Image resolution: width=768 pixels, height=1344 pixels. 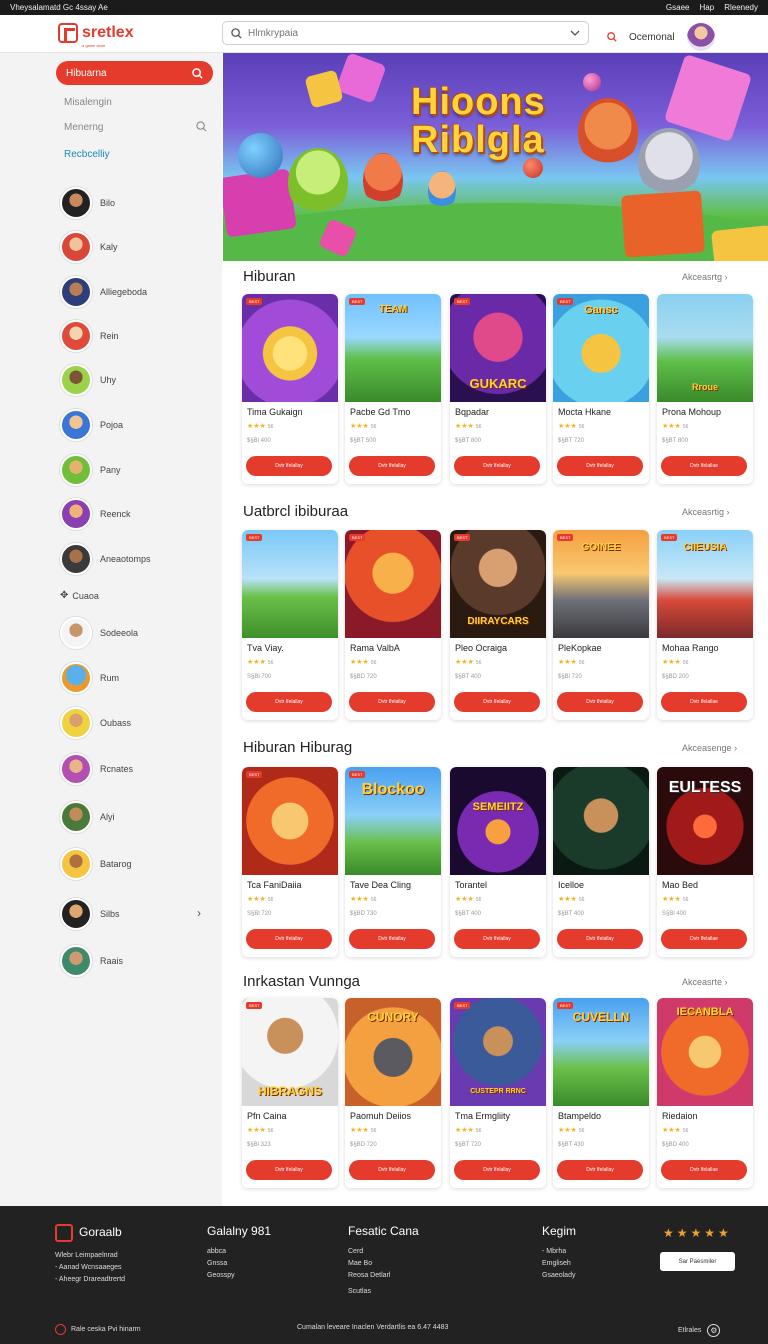 I want to click on sidebar-creator: Alliegeboda, so click(x=103, y=292).